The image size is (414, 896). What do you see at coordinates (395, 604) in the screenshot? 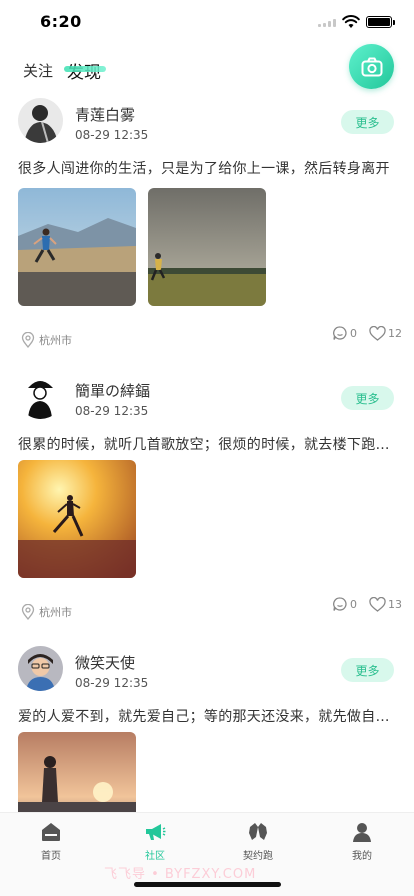
I see `like-count-value: 13` at bounding box center [395, 604].